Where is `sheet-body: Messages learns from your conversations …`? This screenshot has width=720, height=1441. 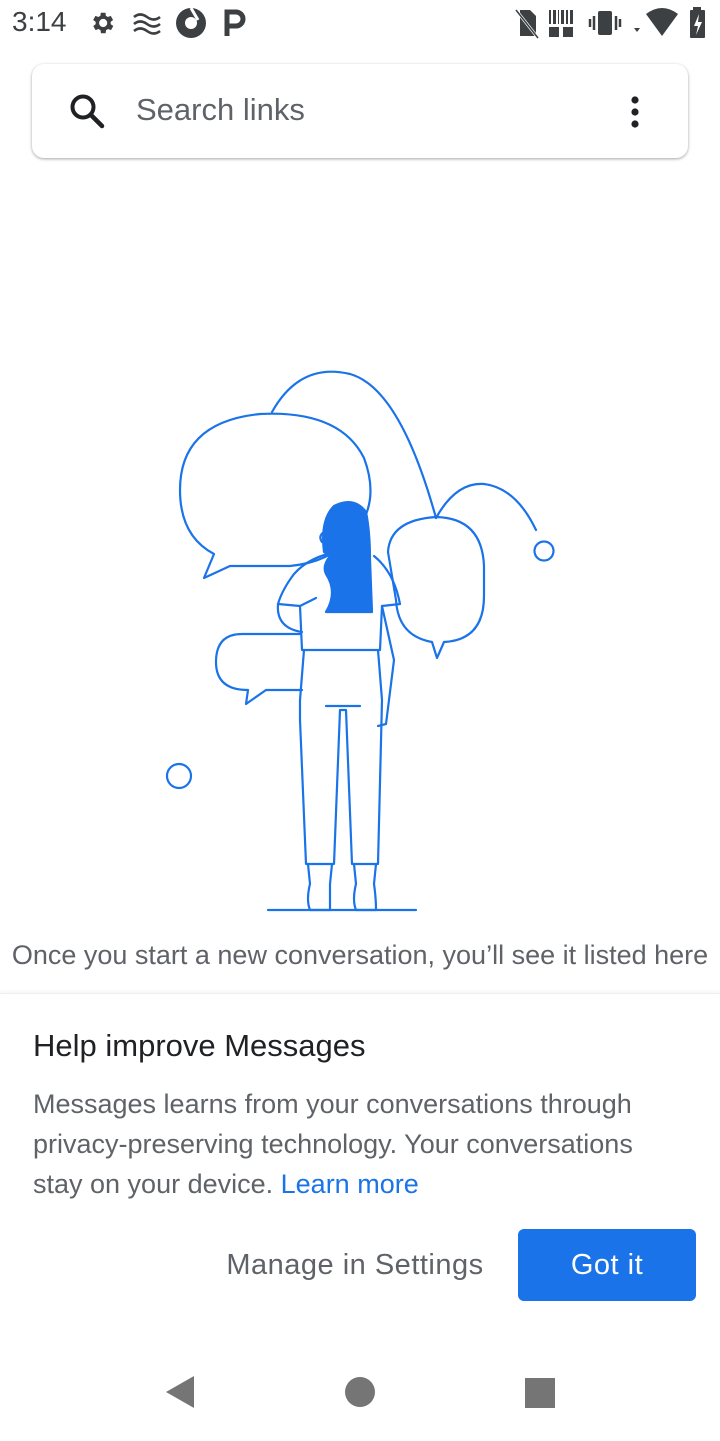 sheet-body: Messages learns from your conversations … is located at coordinates (358, 1144).